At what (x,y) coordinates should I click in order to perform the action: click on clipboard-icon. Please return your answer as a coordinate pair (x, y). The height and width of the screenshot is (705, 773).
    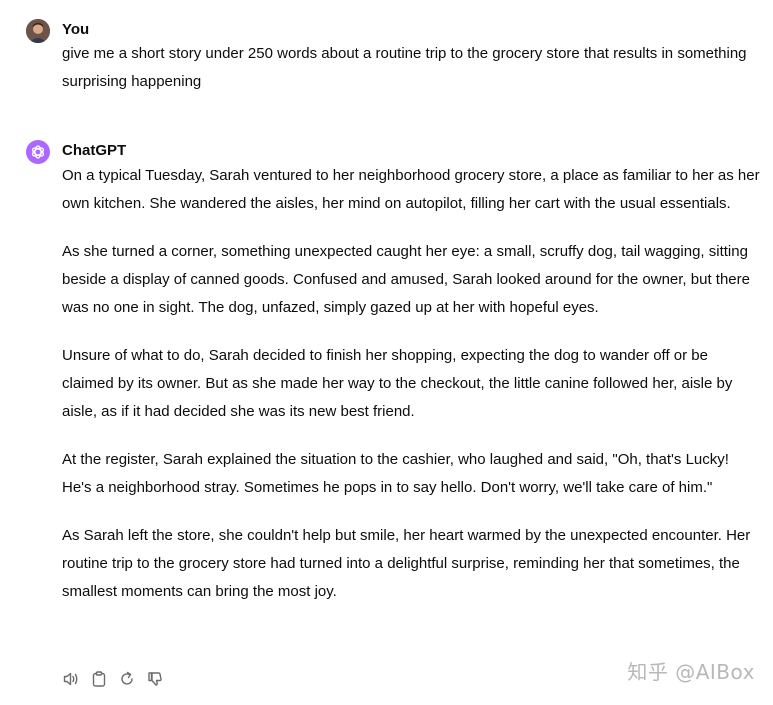
    Looking at the image, I should click on (99, 679).